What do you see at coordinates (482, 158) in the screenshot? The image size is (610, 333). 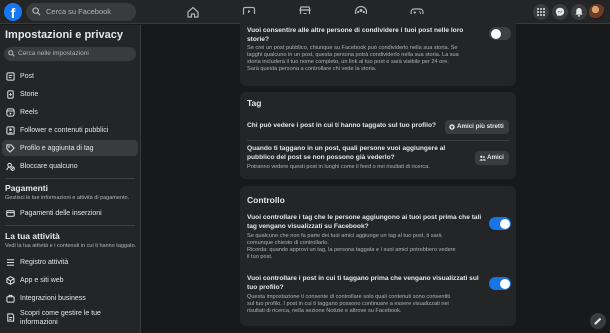 I see `friends-icon` at bounding box center [482, 158].